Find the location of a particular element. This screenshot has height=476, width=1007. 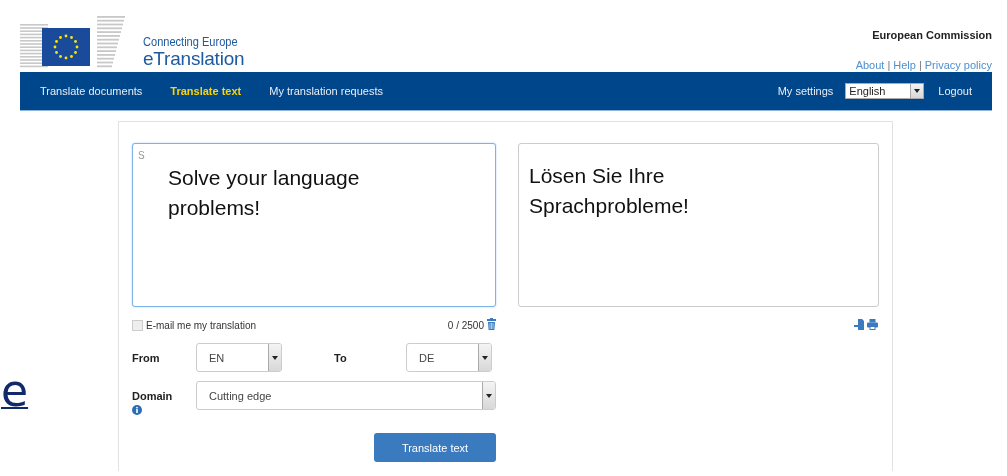

nav-tab: My translation requests is located at coordinates (326, 91).